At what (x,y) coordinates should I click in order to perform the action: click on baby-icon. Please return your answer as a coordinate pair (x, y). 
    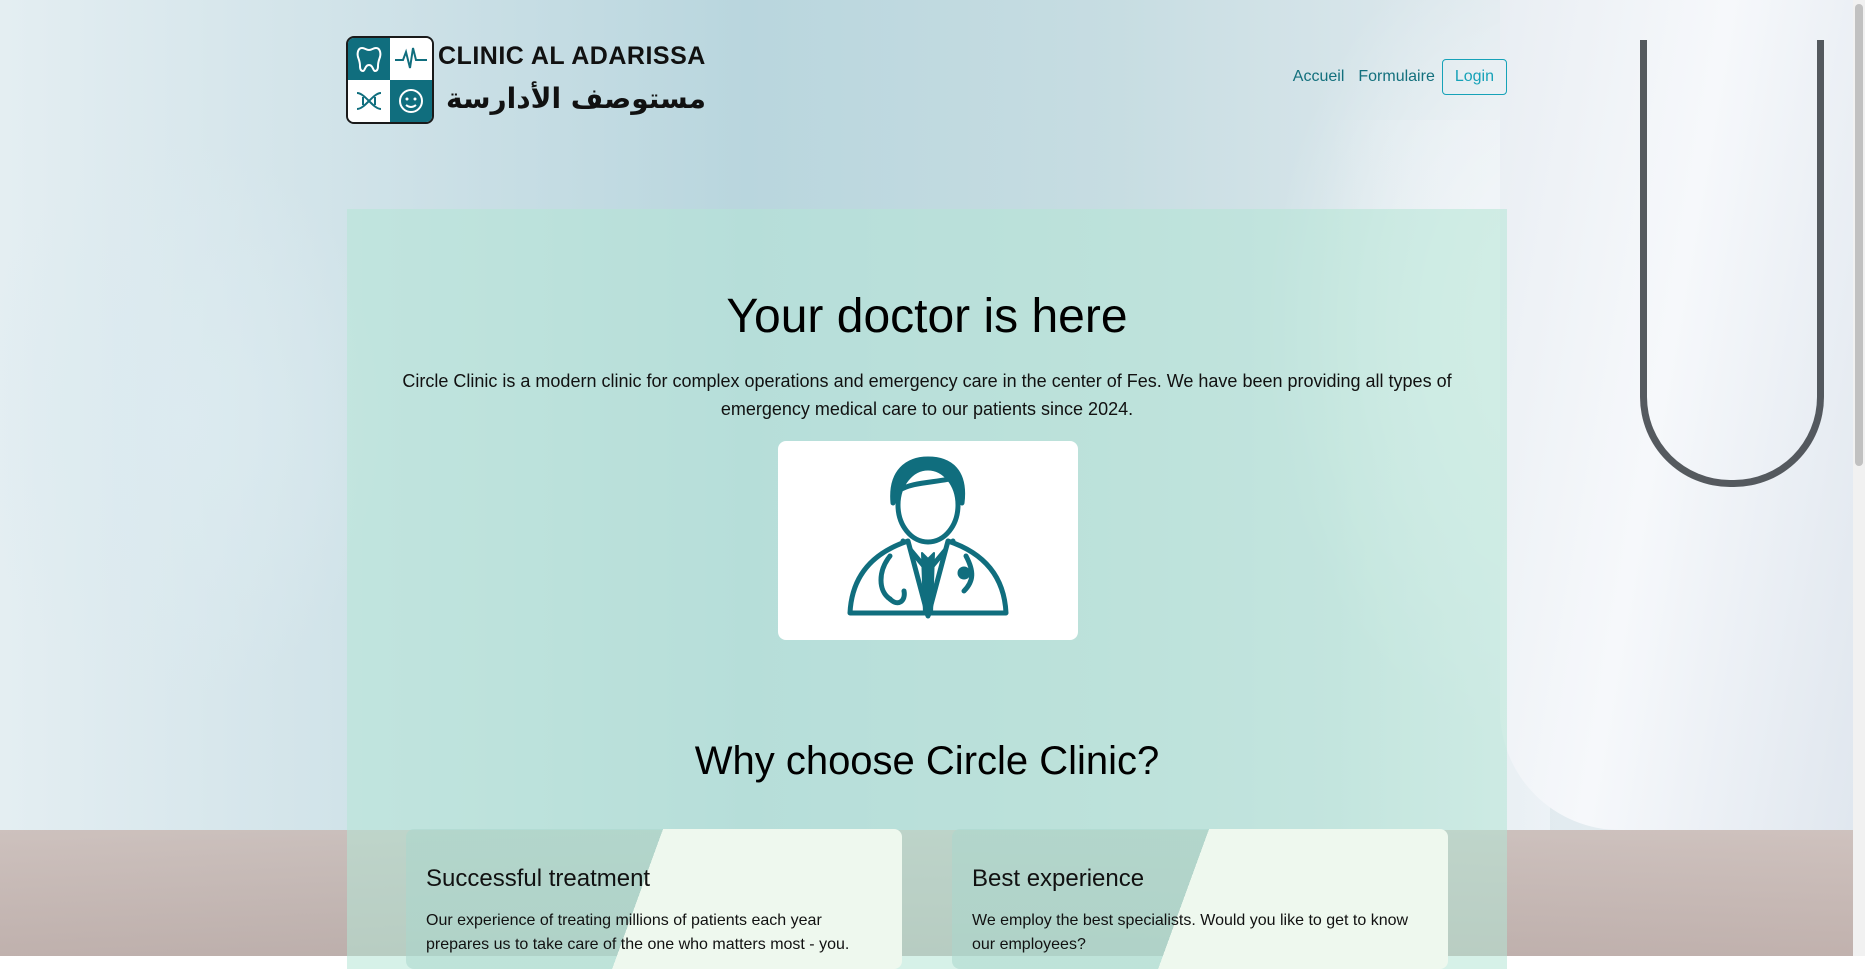
    Looking at the image, I should click on (411, 101).